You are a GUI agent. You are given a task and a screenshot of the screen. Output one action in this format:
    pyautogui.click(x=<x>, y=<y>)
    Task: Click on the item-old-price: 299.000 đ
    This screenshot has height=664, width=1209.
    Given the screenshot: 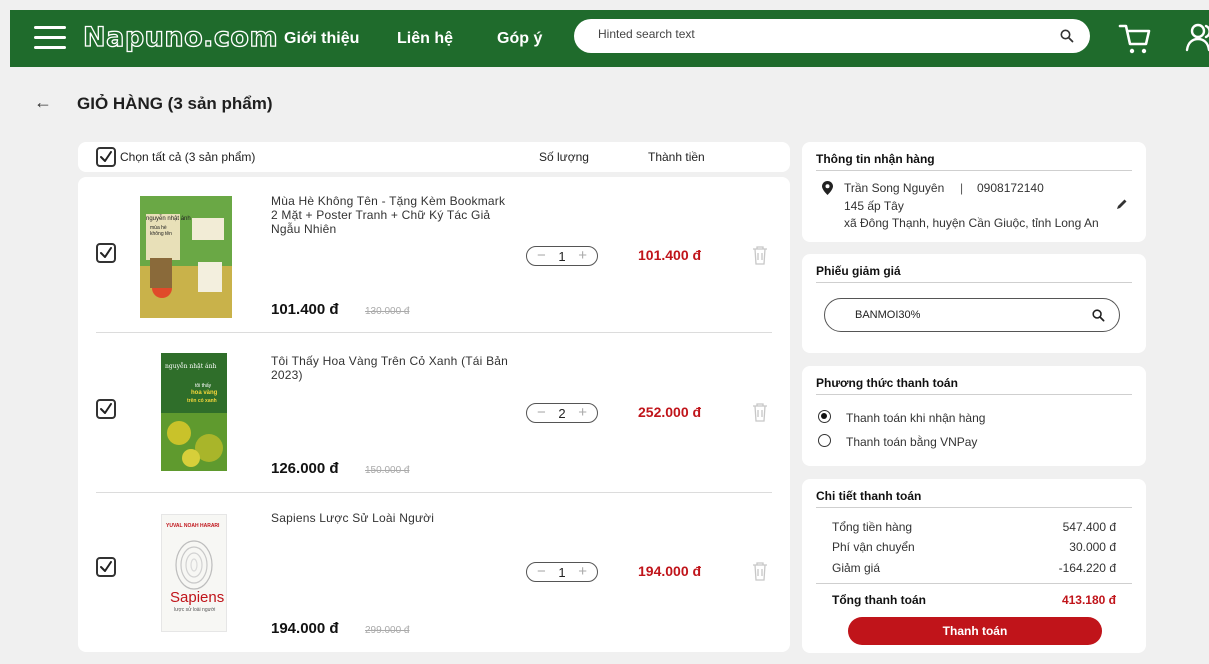 What is the action you would take?
    pyautogui.click(x=387, y=630)
    